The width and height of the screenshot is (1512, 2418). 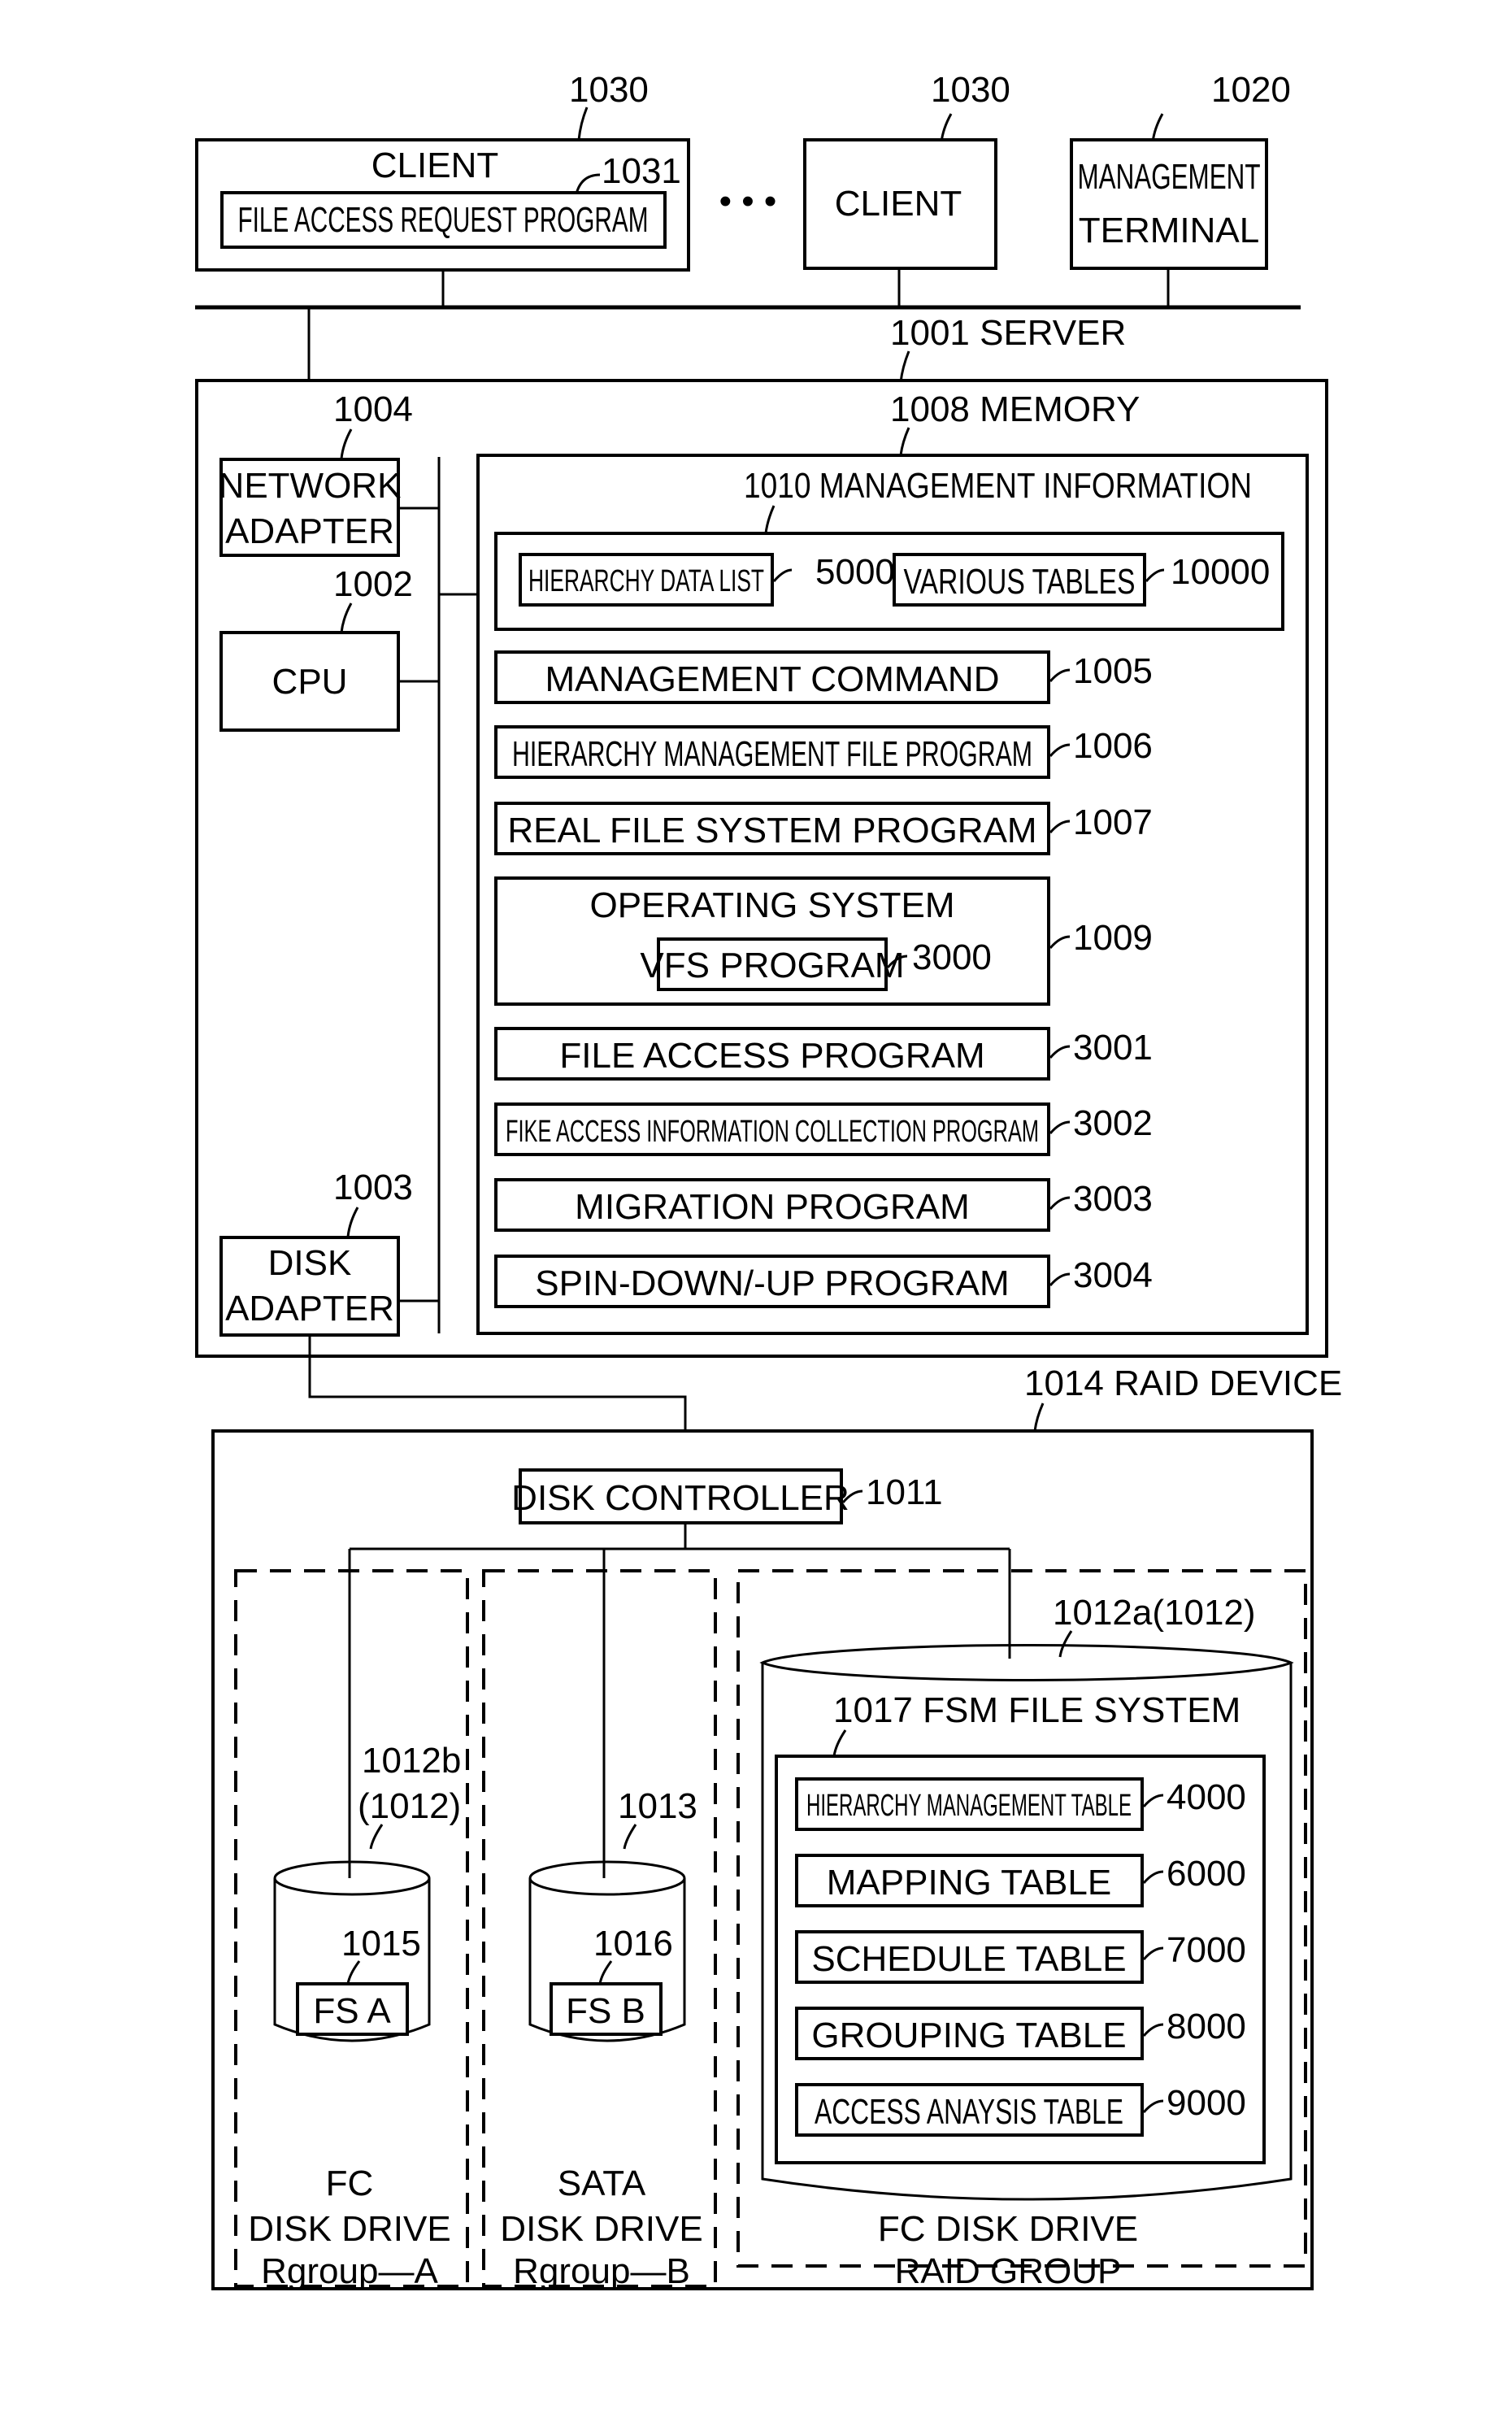 I want to click on grouping-table-ref: 8000, so click(x=1206, y=2026).